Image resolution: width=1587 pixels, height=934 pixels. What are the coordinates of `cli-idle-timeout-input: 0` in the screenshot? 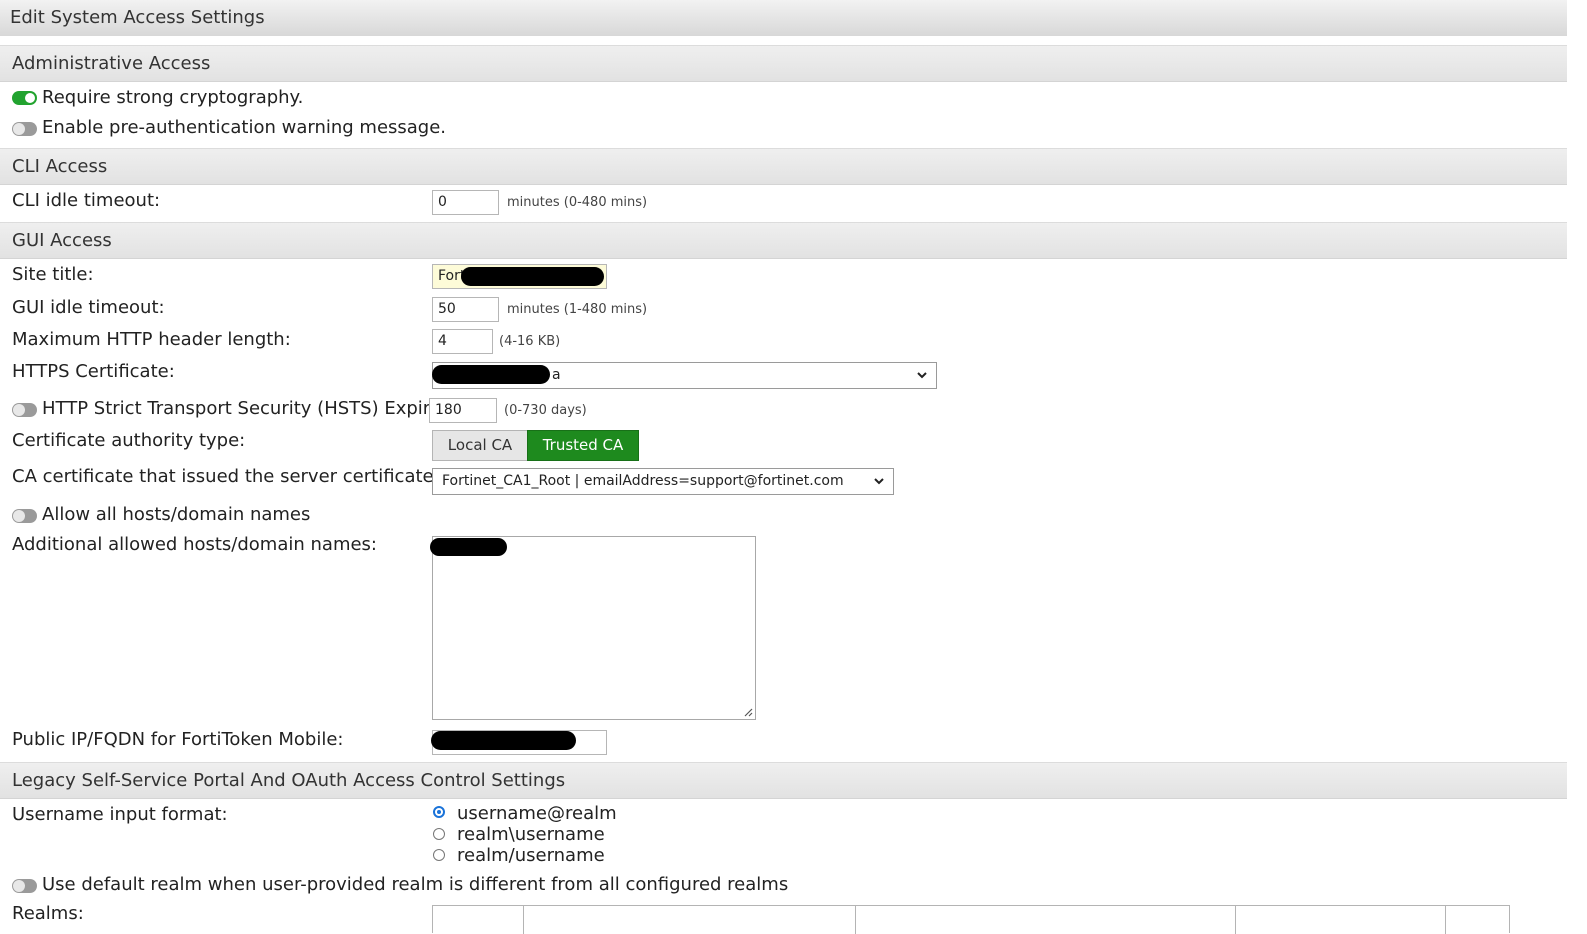 It's located at (465, 202).